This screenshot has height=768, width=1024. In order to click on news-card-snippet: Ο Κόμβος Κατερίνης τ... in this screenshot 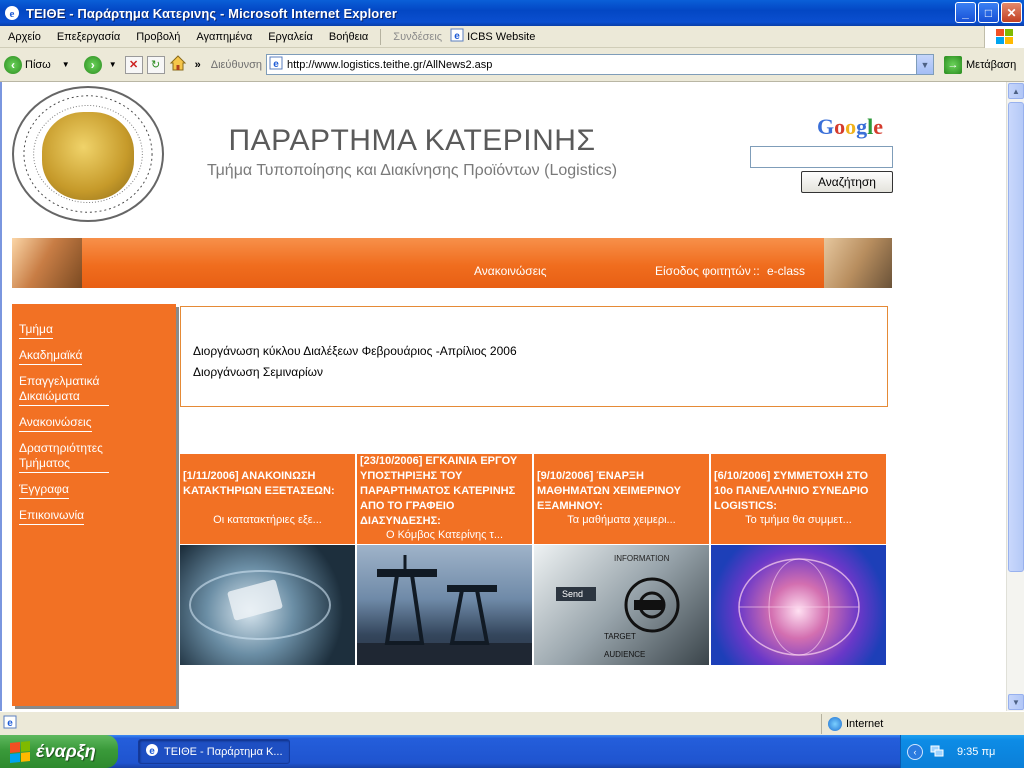, I will do `click(444, 535)`.